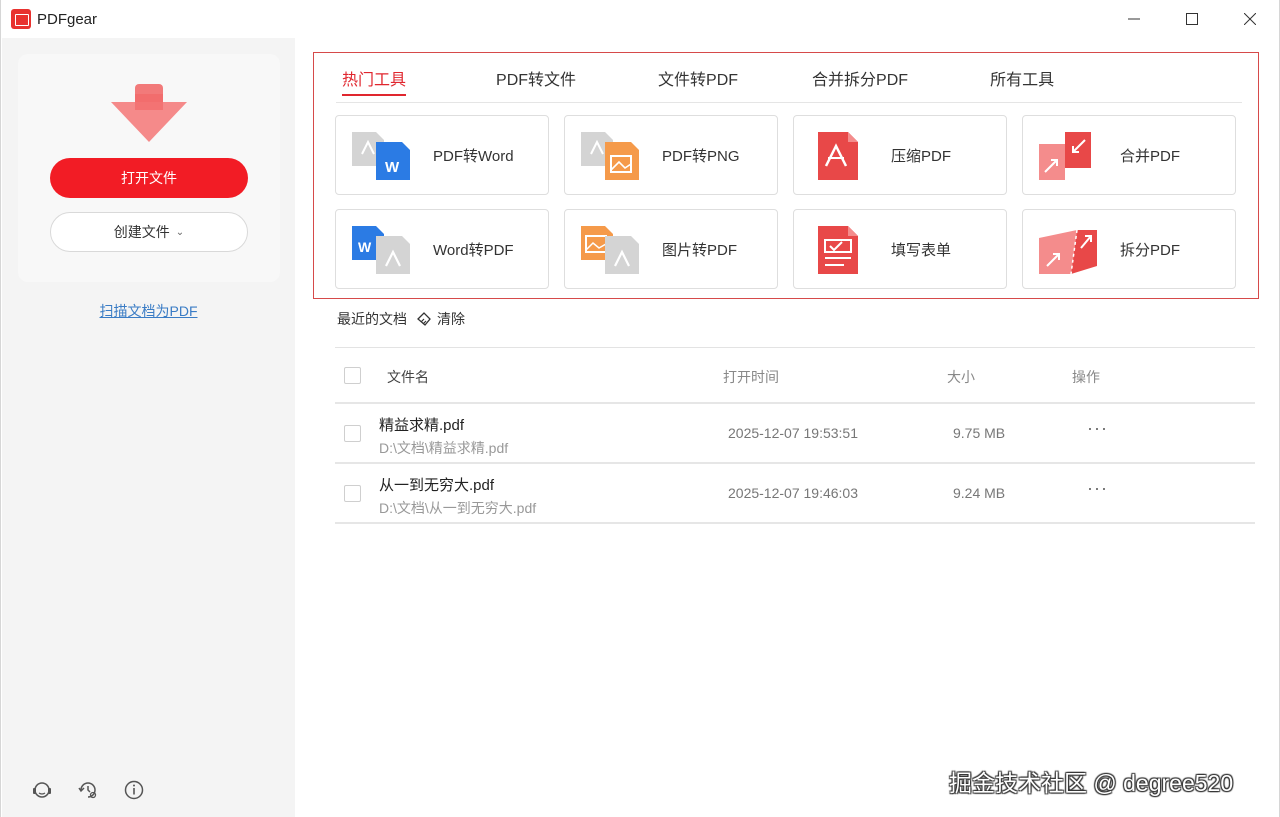 The width and height of the screenshot is (1280, 817). Describe the element at coordinates (134, 790) in the screenshot. I see `info-icon` at that location.